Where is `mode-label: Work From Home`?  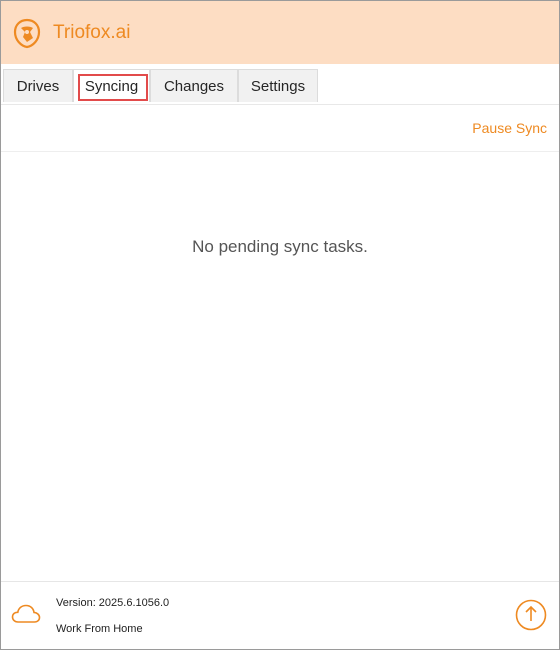
mode-label: Work From Home is located at coordinates (99, 629).